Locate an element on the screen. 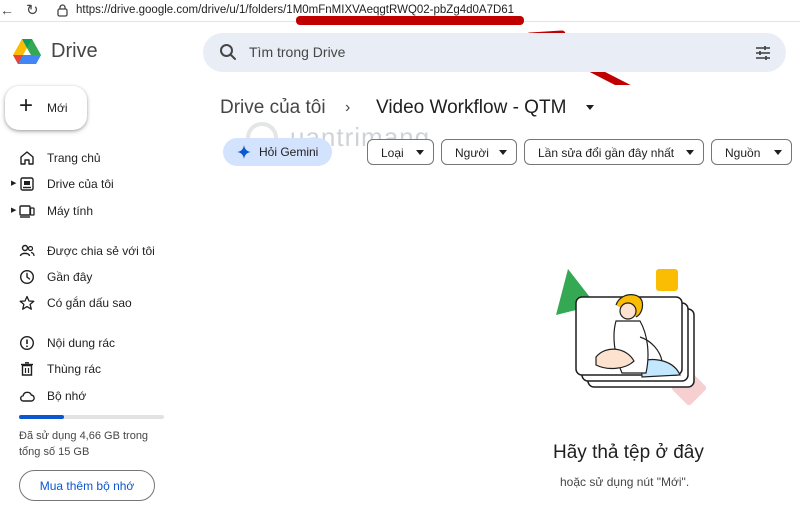  sidebar-item-shared-with-me: Được chia sẻ với tôi is located at coordinates (95, 251).